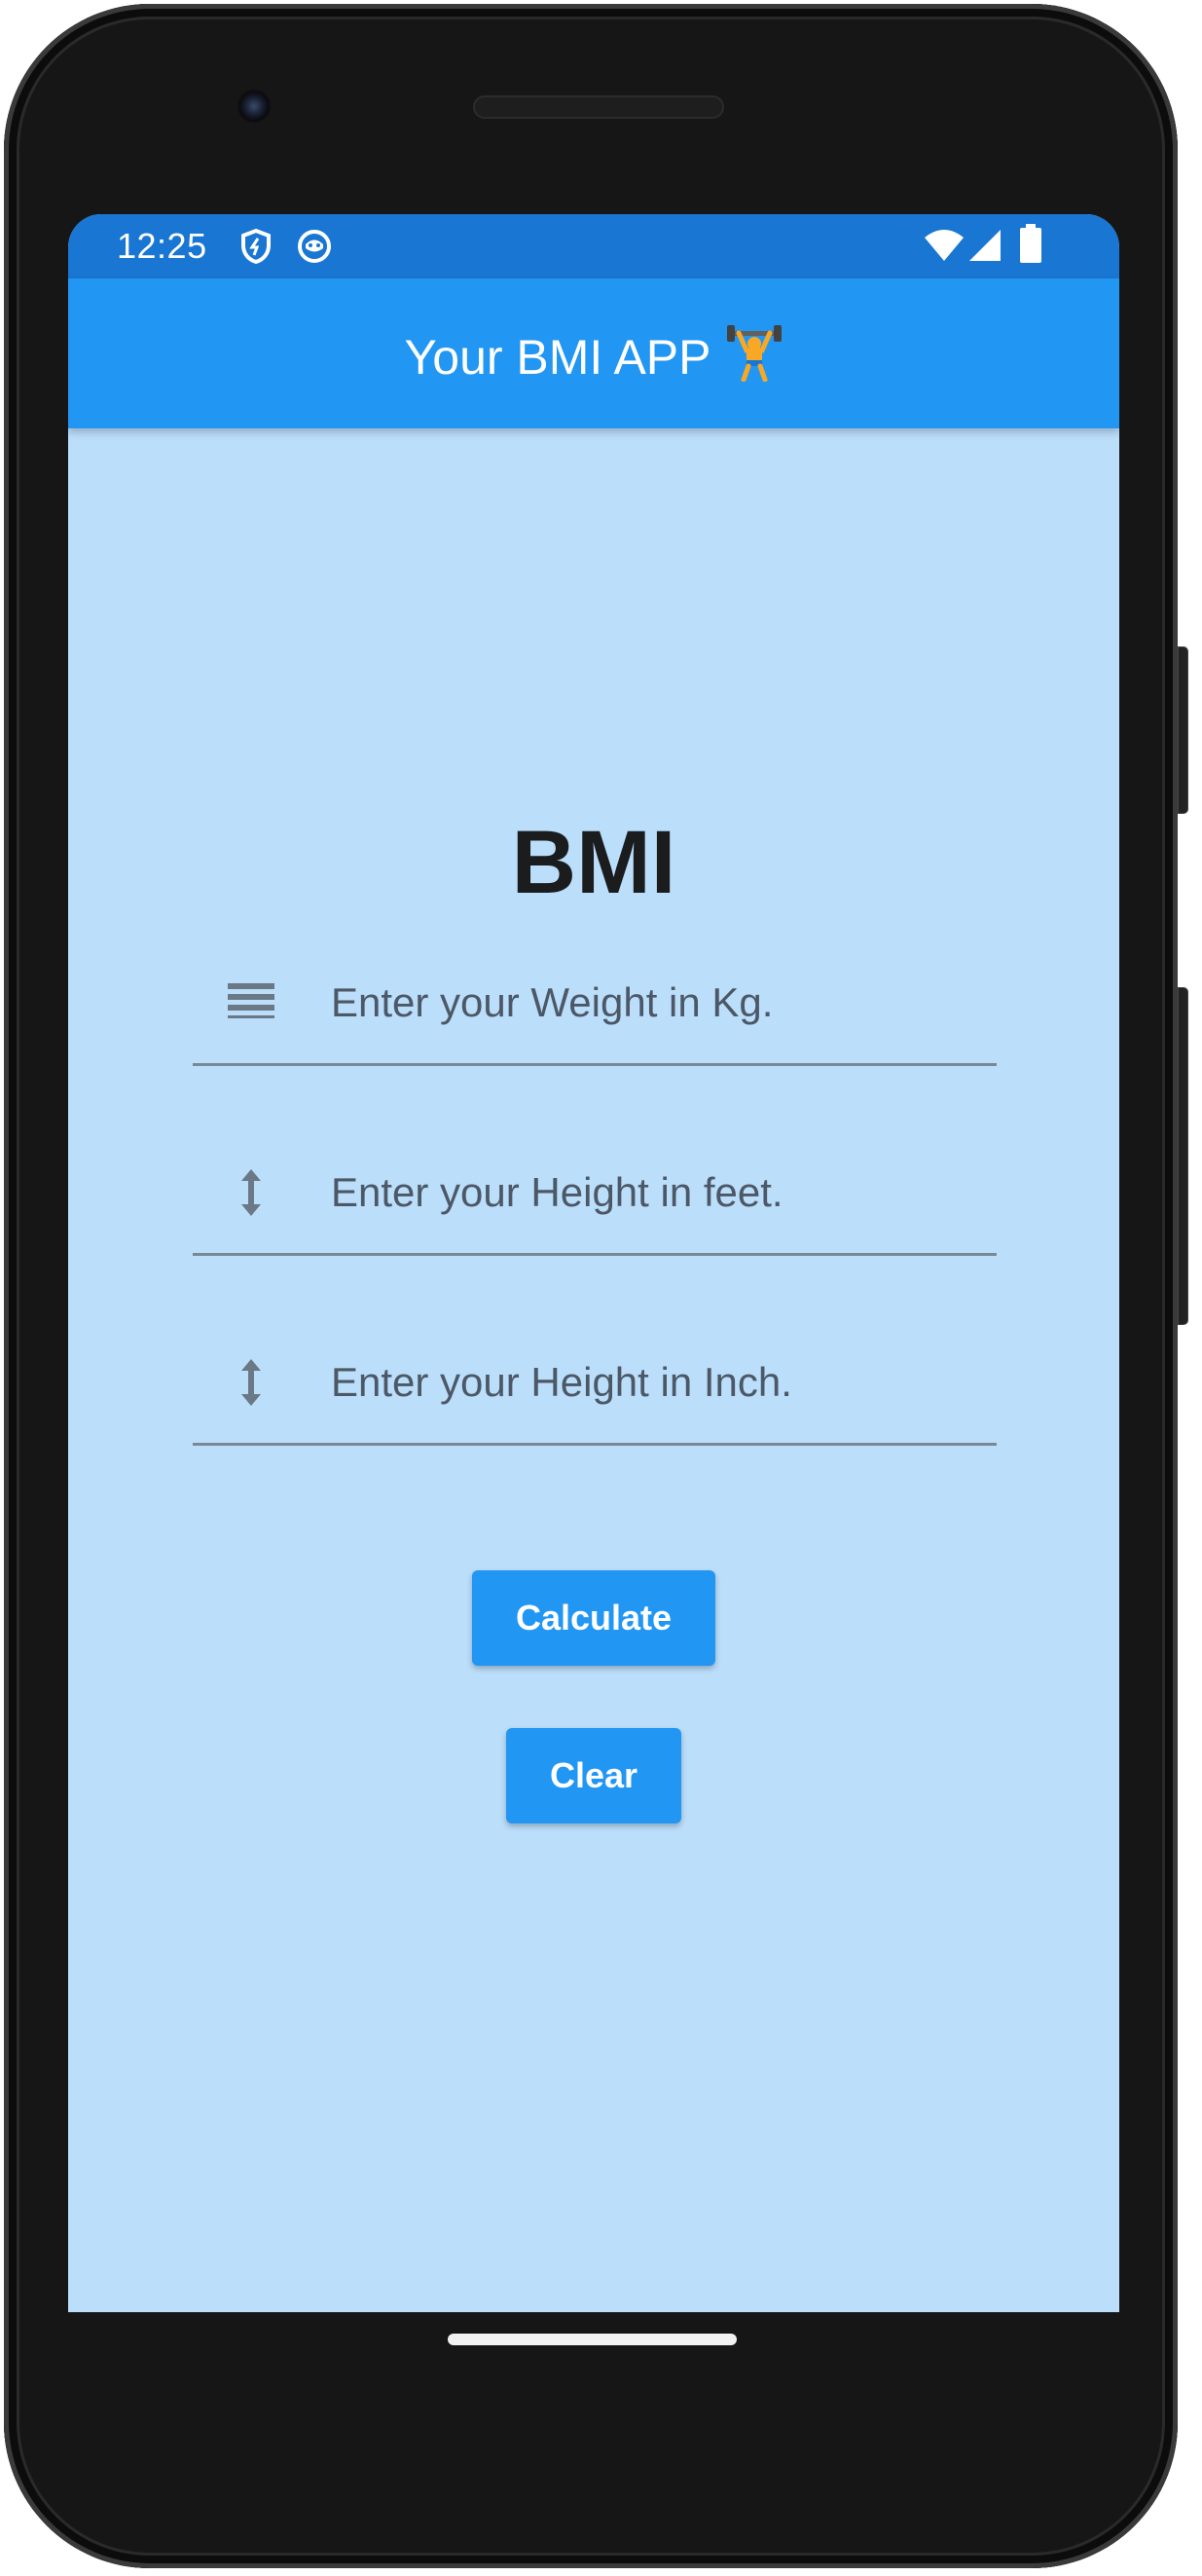  Describe the element at coordinates (254, 106) in the screenshot. I see `front-camera` at that location.